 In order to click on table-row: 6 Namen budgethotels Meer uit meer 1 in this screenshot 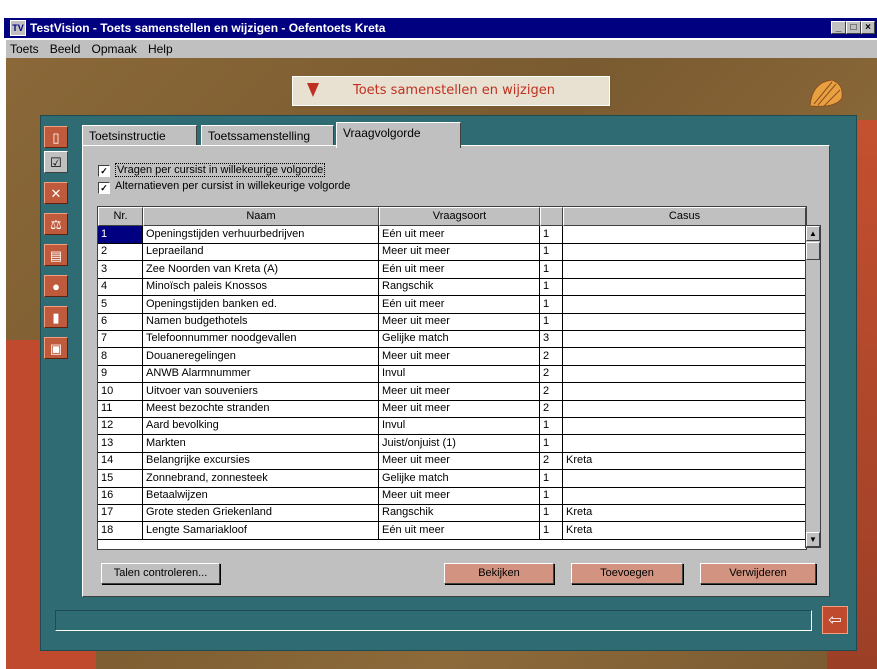, I will do `click(452, 322)`.